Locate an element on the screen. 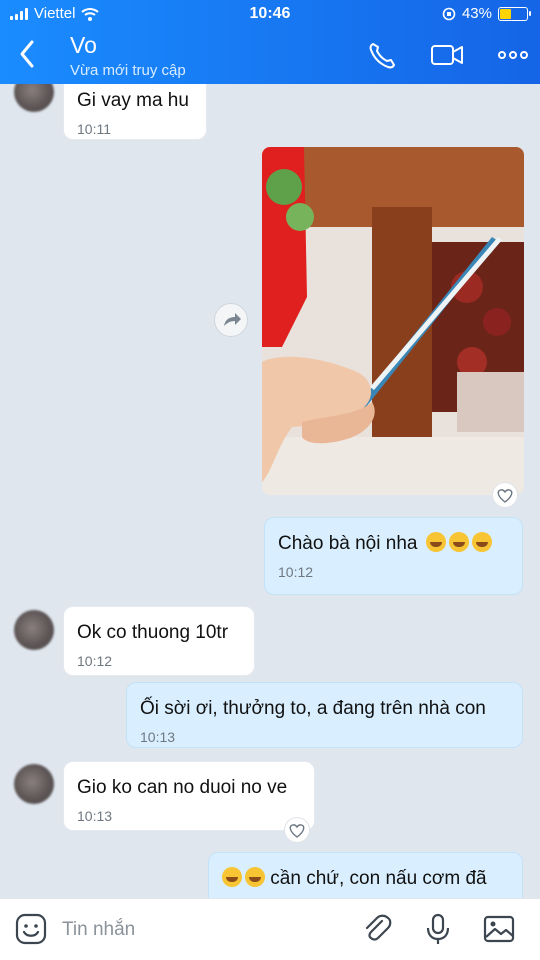  message-body: Chào bà nội nha is located at coordinates (393, 544).